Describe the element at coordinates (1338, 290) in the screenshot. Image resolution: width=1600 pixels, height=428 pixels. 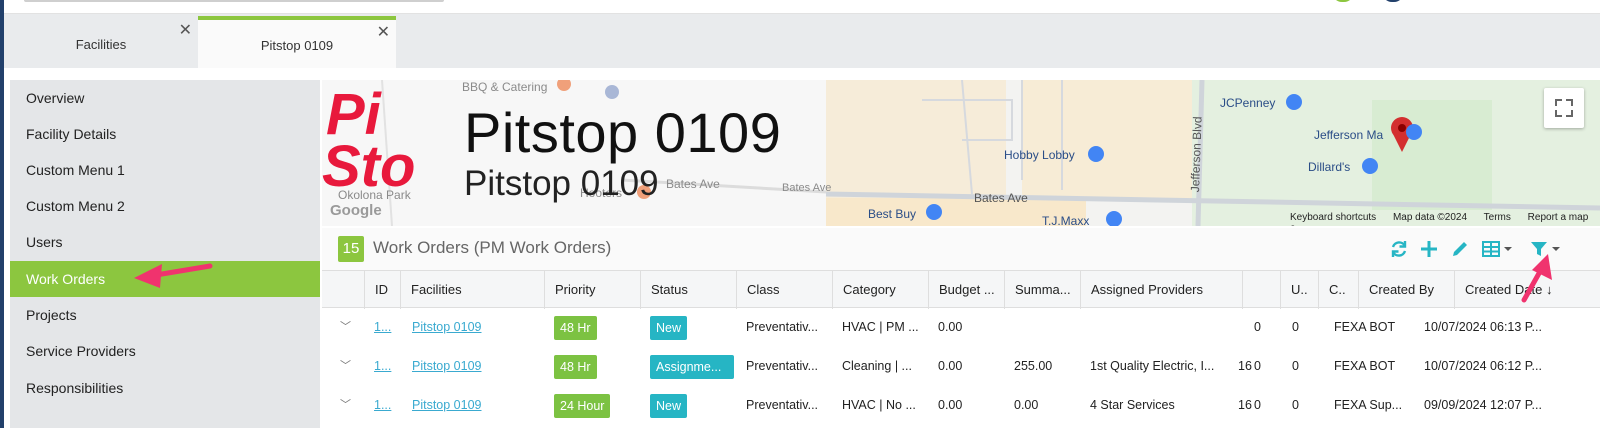
I see `column-header-c: C..` at that location.